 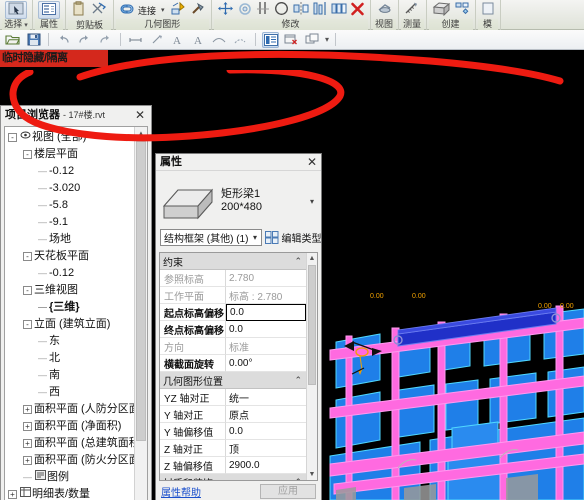 What do you see at coordinates (462, 10) in the screenshot?
I see `create-part-icon` at bounding box center [462, 10].